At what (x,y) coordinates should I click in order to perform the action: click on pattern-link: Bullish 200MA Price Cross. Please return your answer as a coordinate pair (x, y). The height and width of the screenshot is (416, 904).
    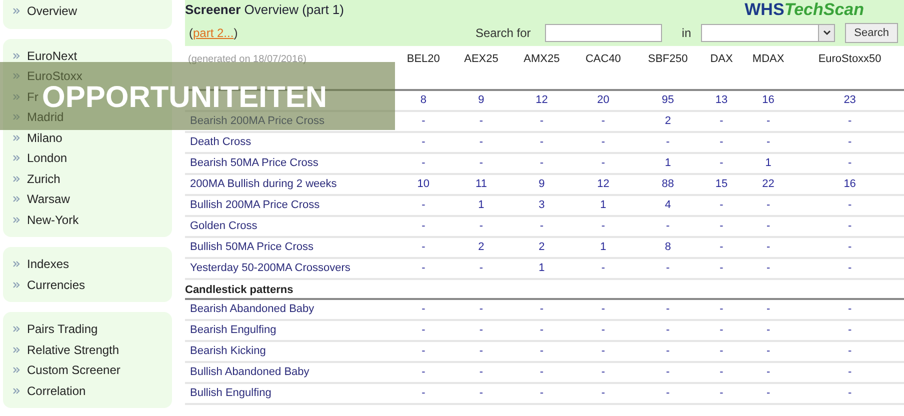
    Looking at the image, I should click on (255, 205).